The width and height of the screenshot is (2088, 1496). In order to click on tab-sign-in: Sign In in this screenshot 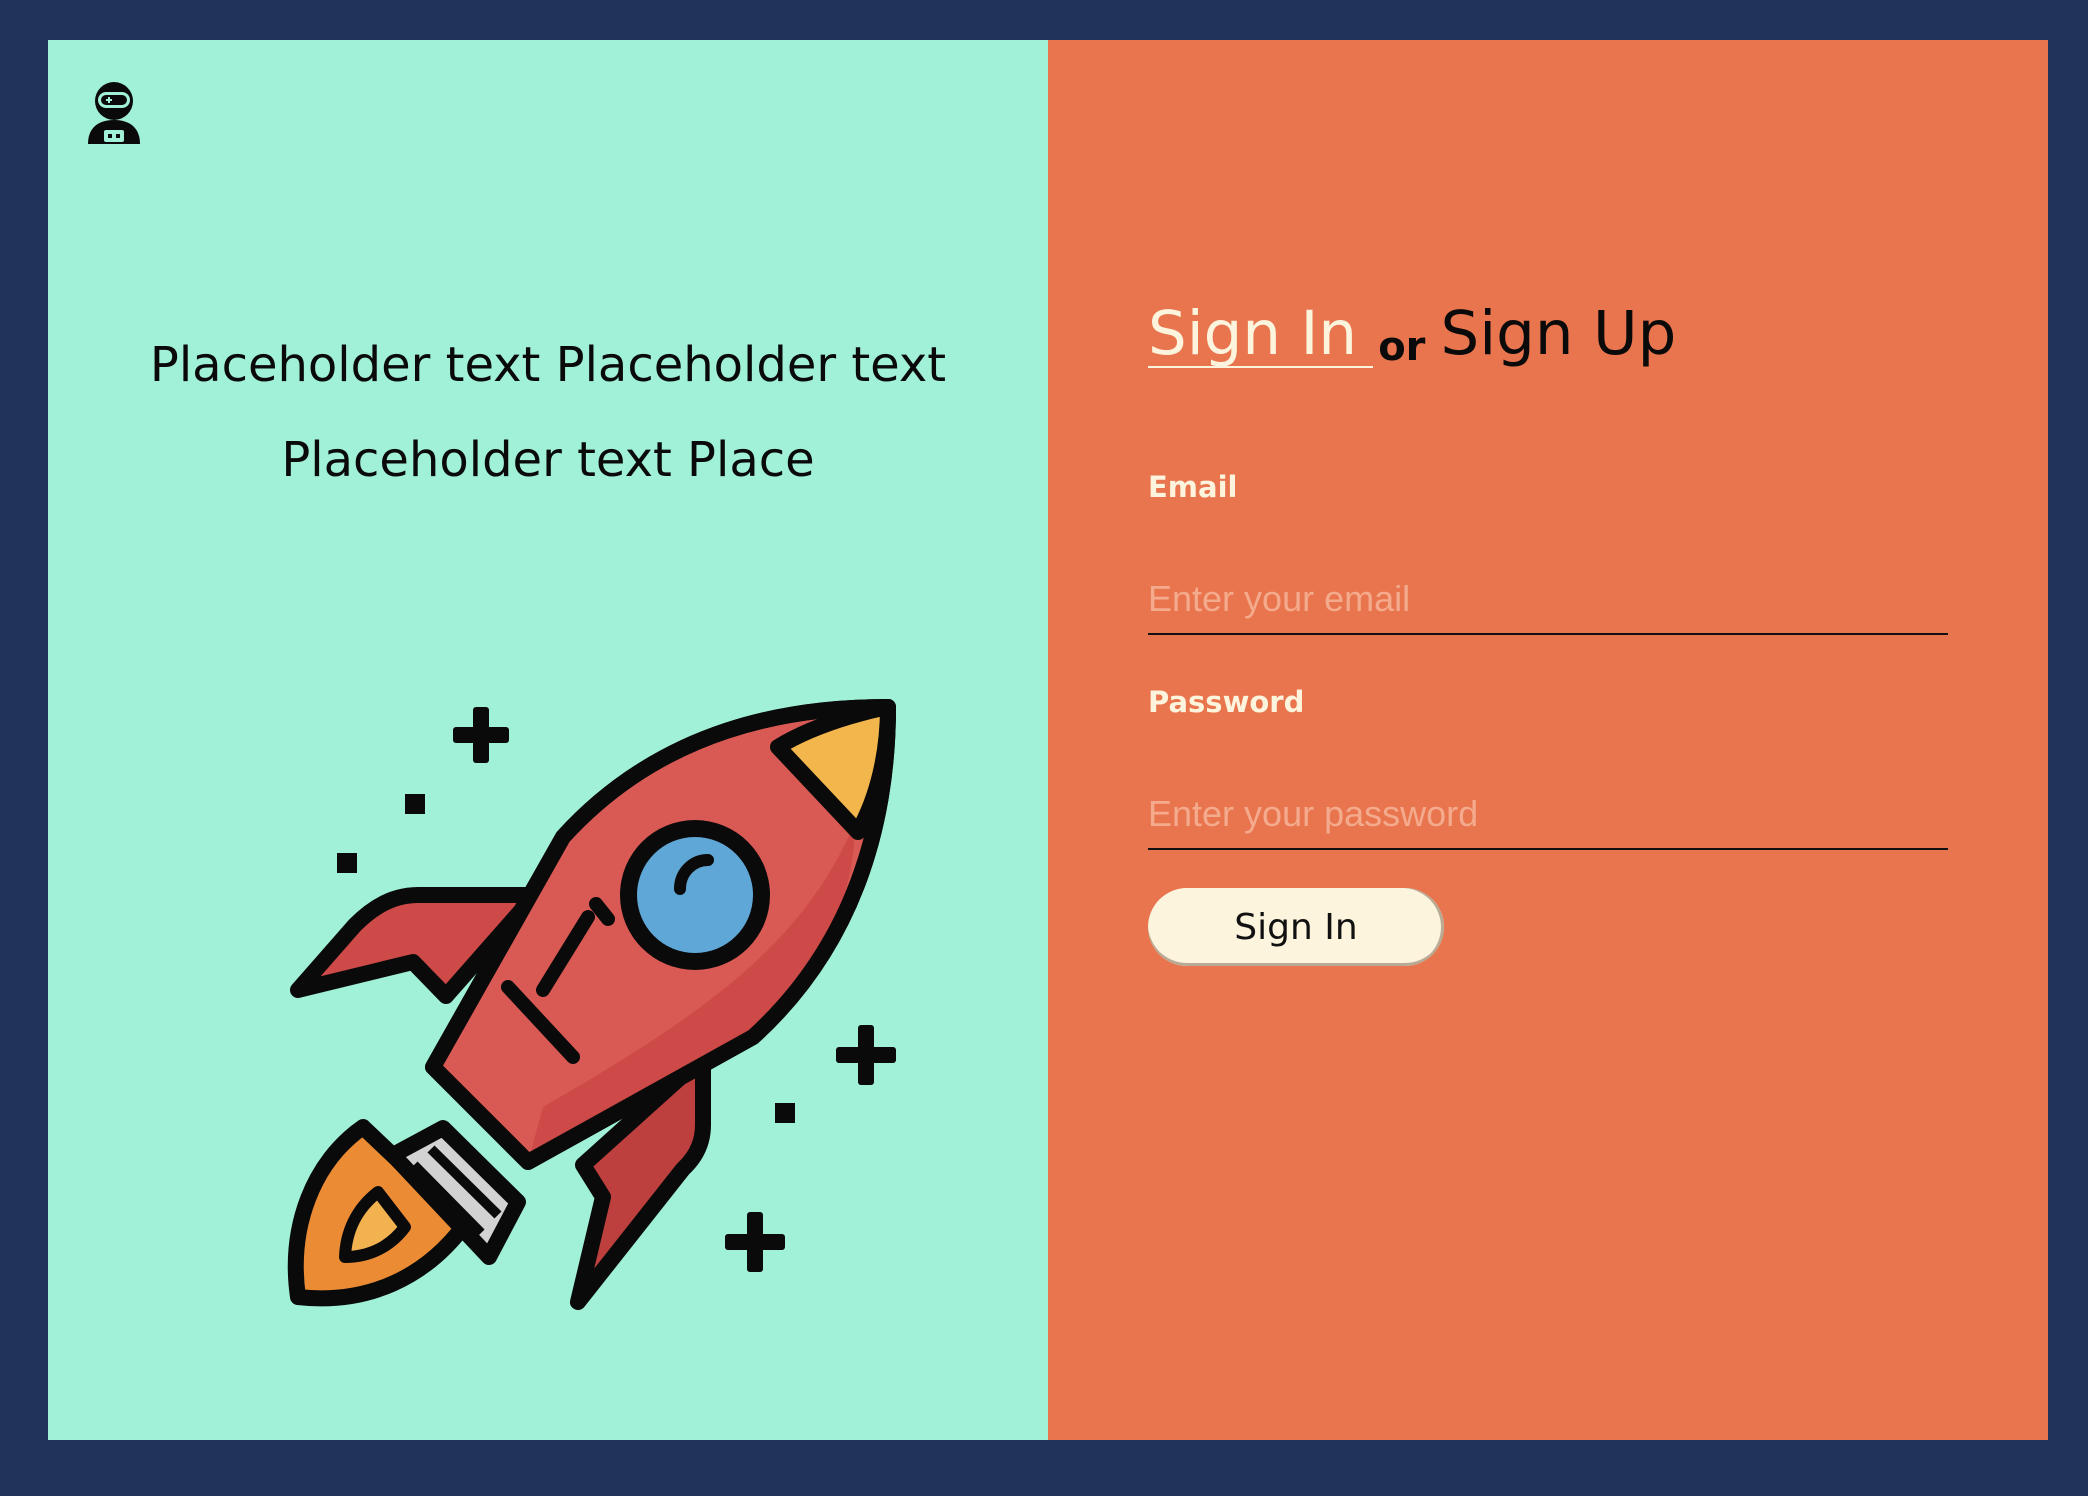, I will do `click(1261, 335)`.